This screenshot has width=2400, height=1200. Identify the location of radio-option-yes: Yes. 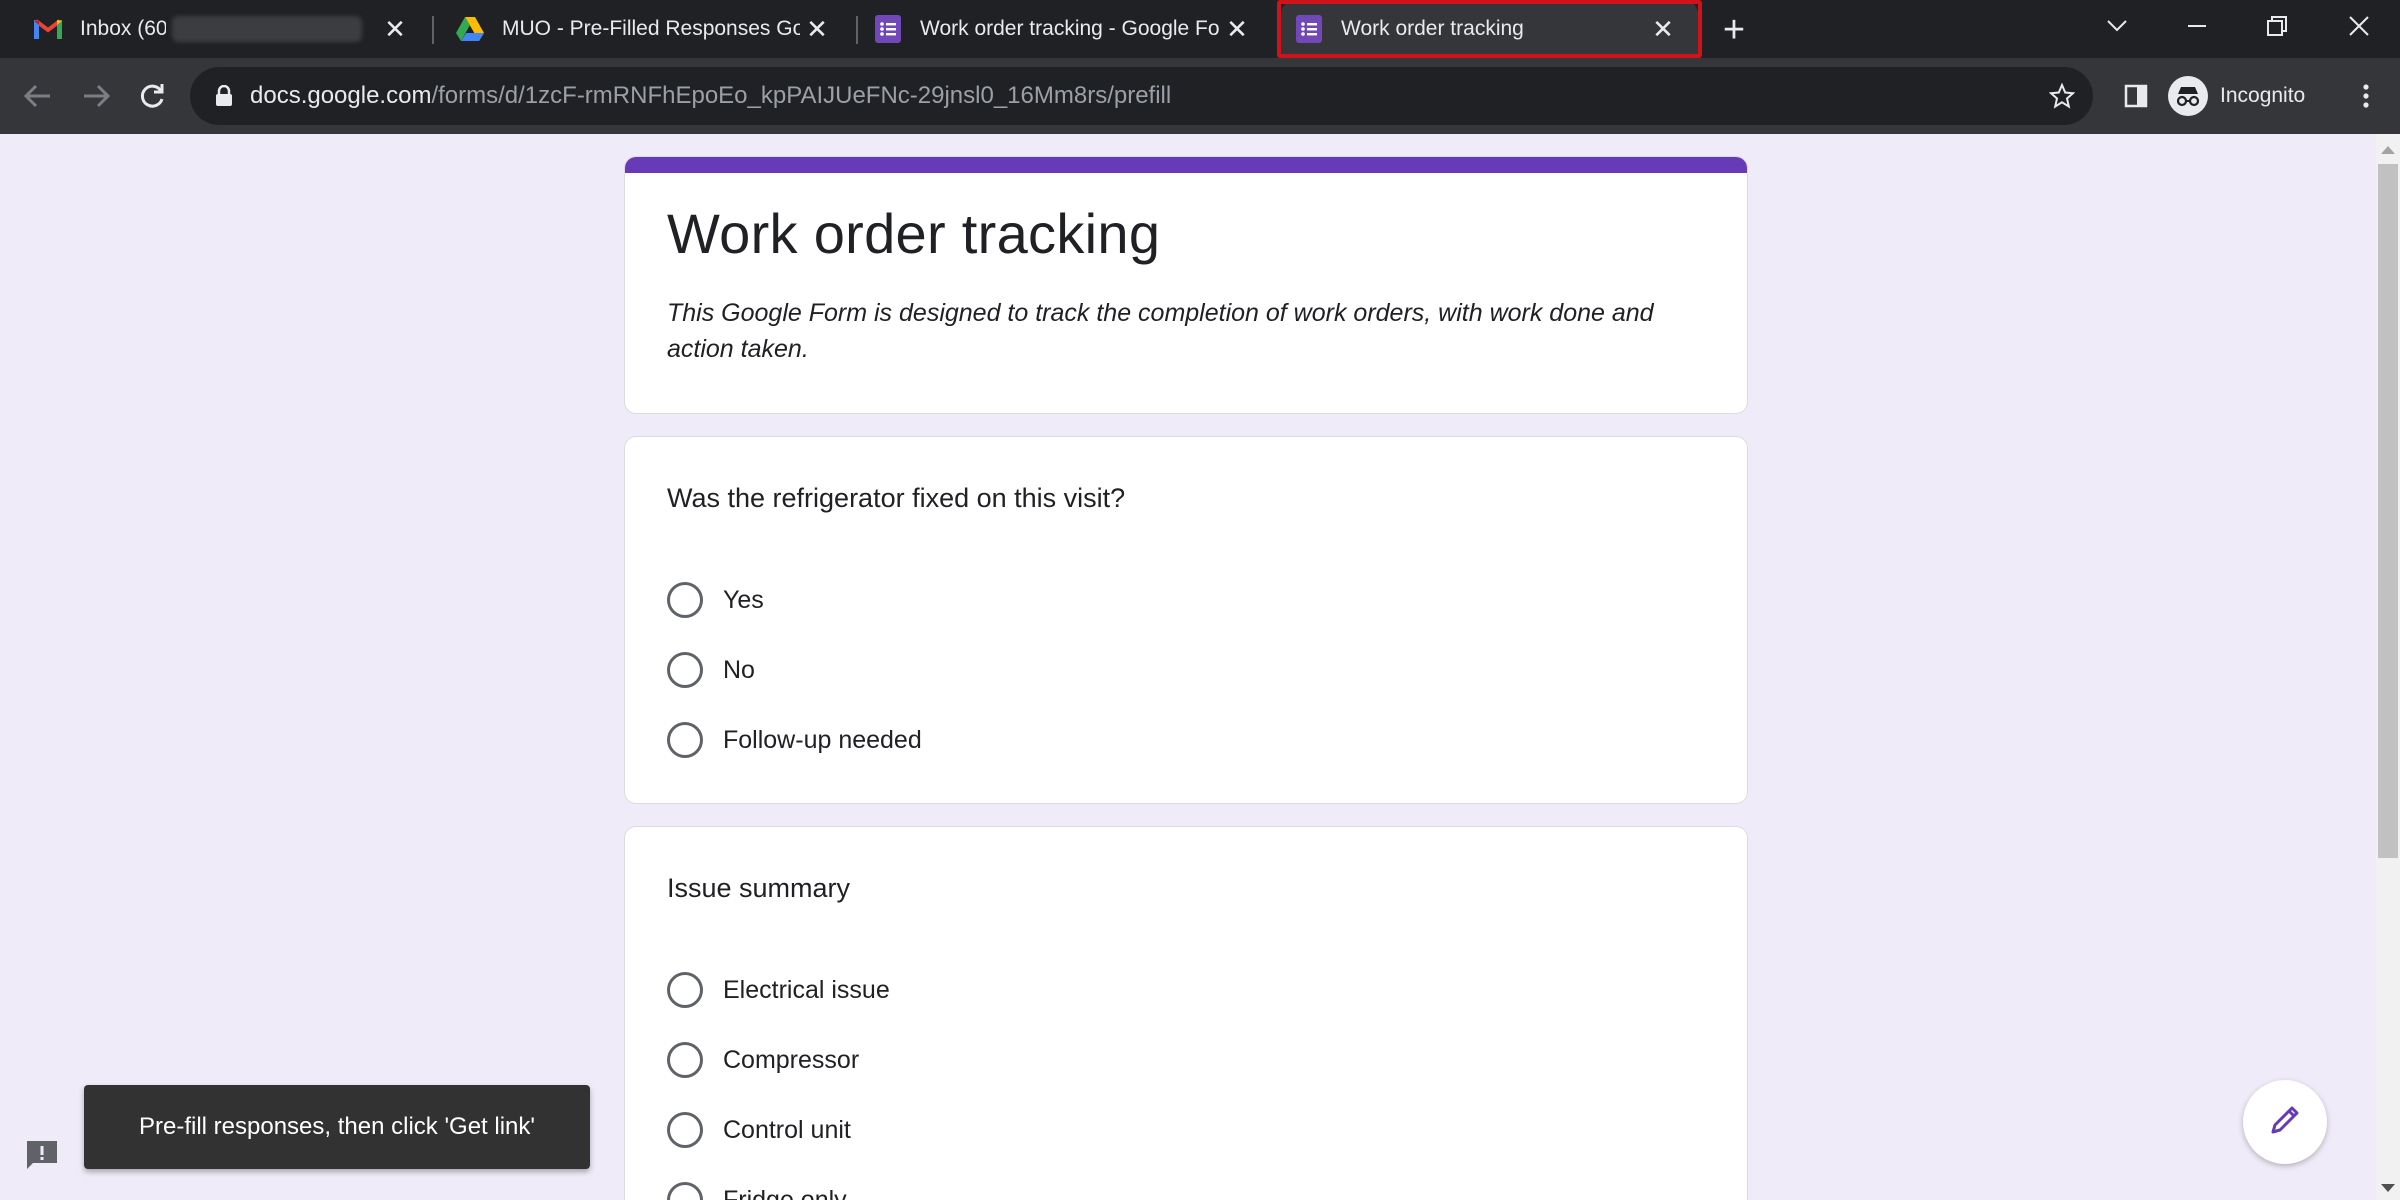
(794, 600).